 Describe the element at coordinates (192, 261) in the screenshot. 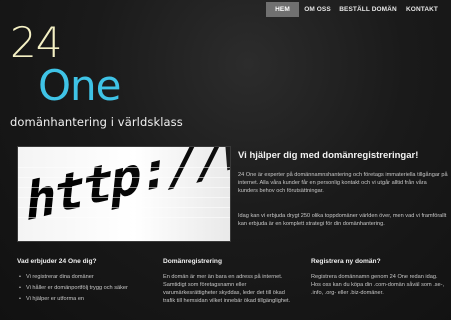

I see `column-registration-title: Domänregistrering` at that location.